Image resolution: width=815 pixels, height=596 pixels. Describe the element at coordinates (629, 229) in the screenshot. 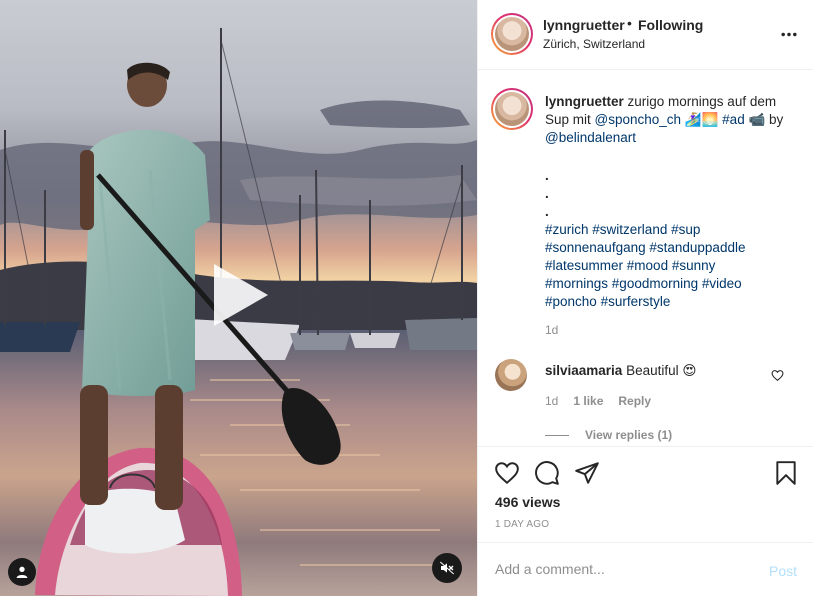

I see `hashtag-link: #switzerland` at that location.